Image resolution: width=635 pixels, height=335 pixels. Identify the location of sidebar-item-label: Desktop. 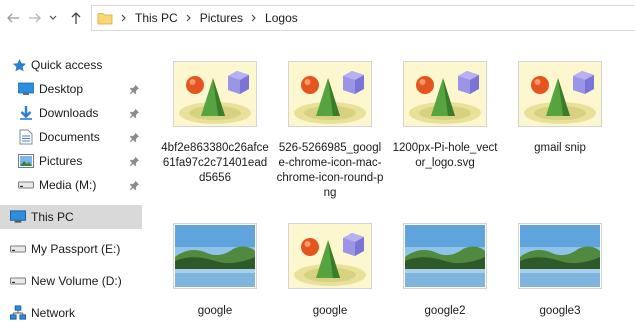
(61, 89).